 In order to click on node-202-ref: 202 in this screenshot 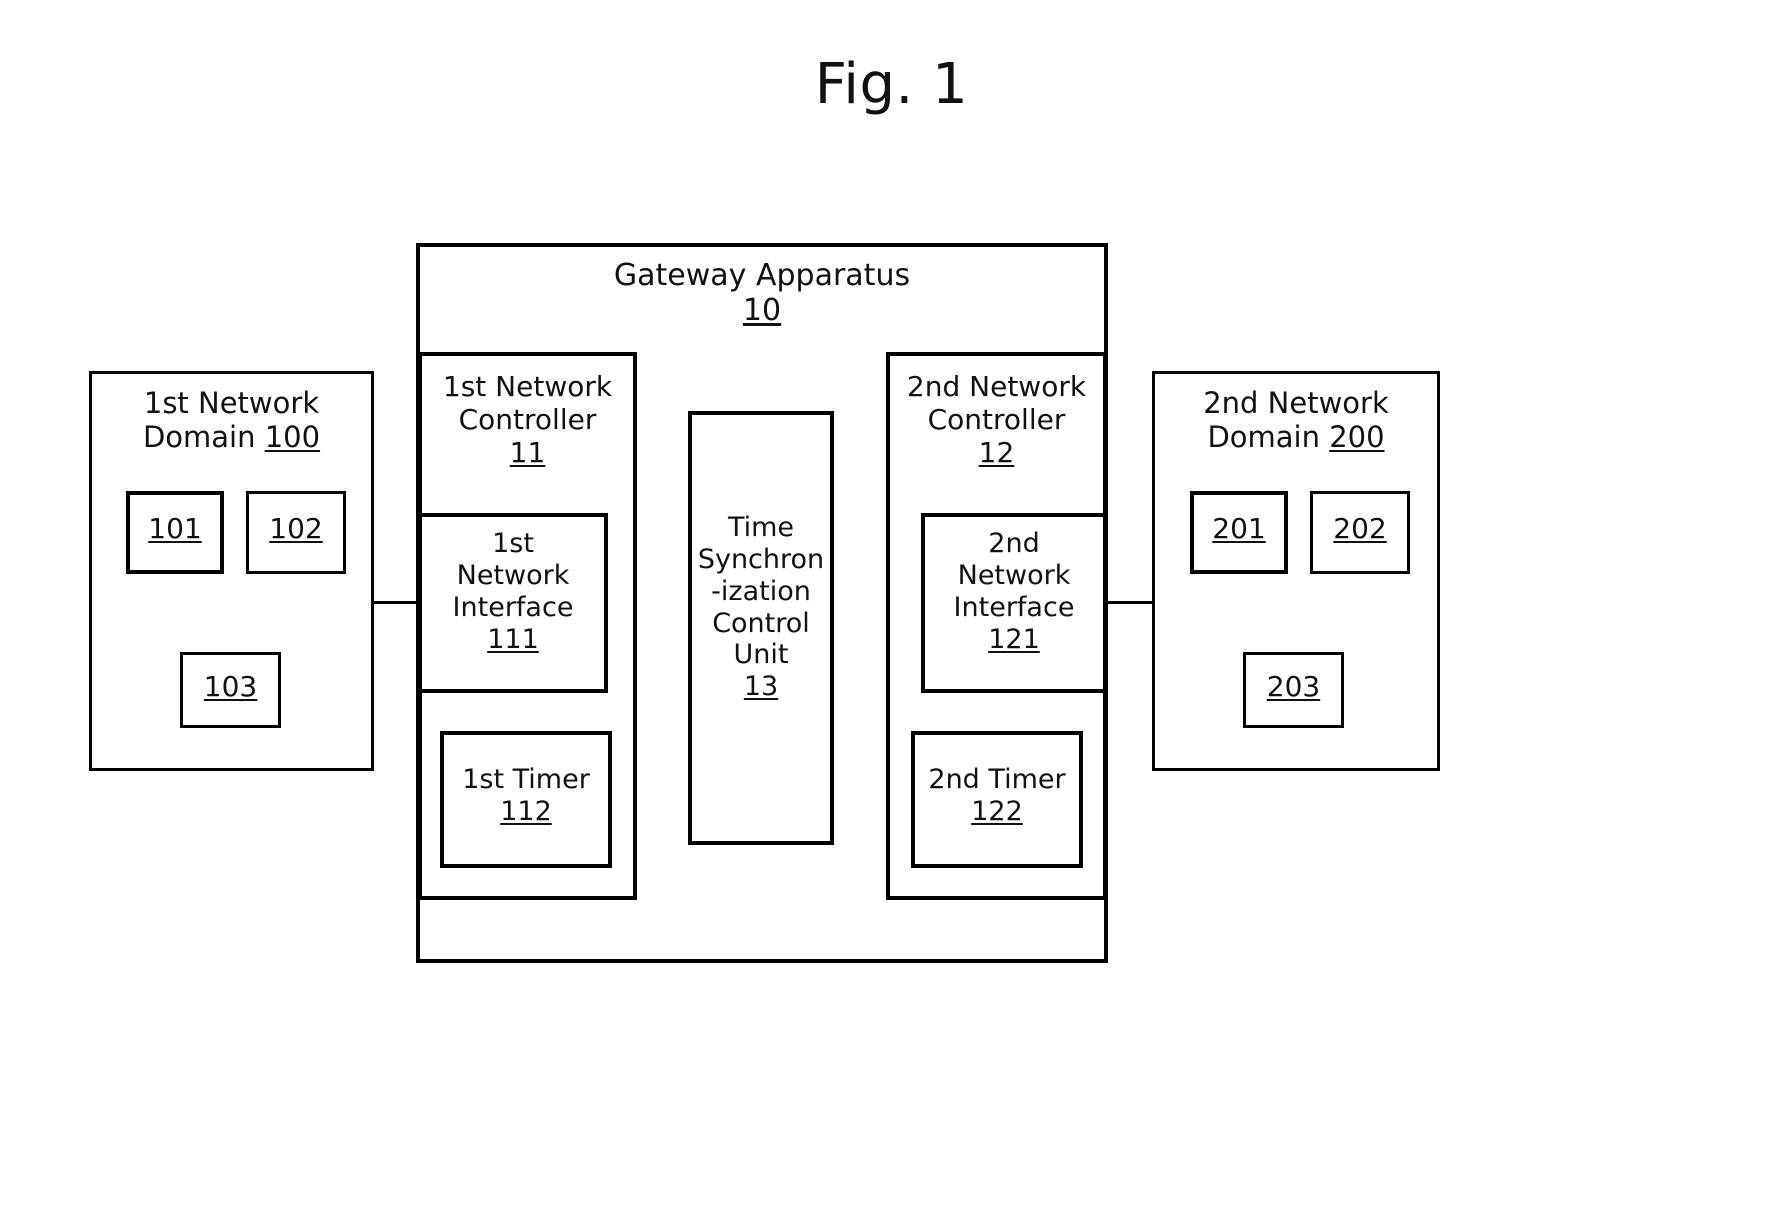, I will do `click(1360, 528)`.